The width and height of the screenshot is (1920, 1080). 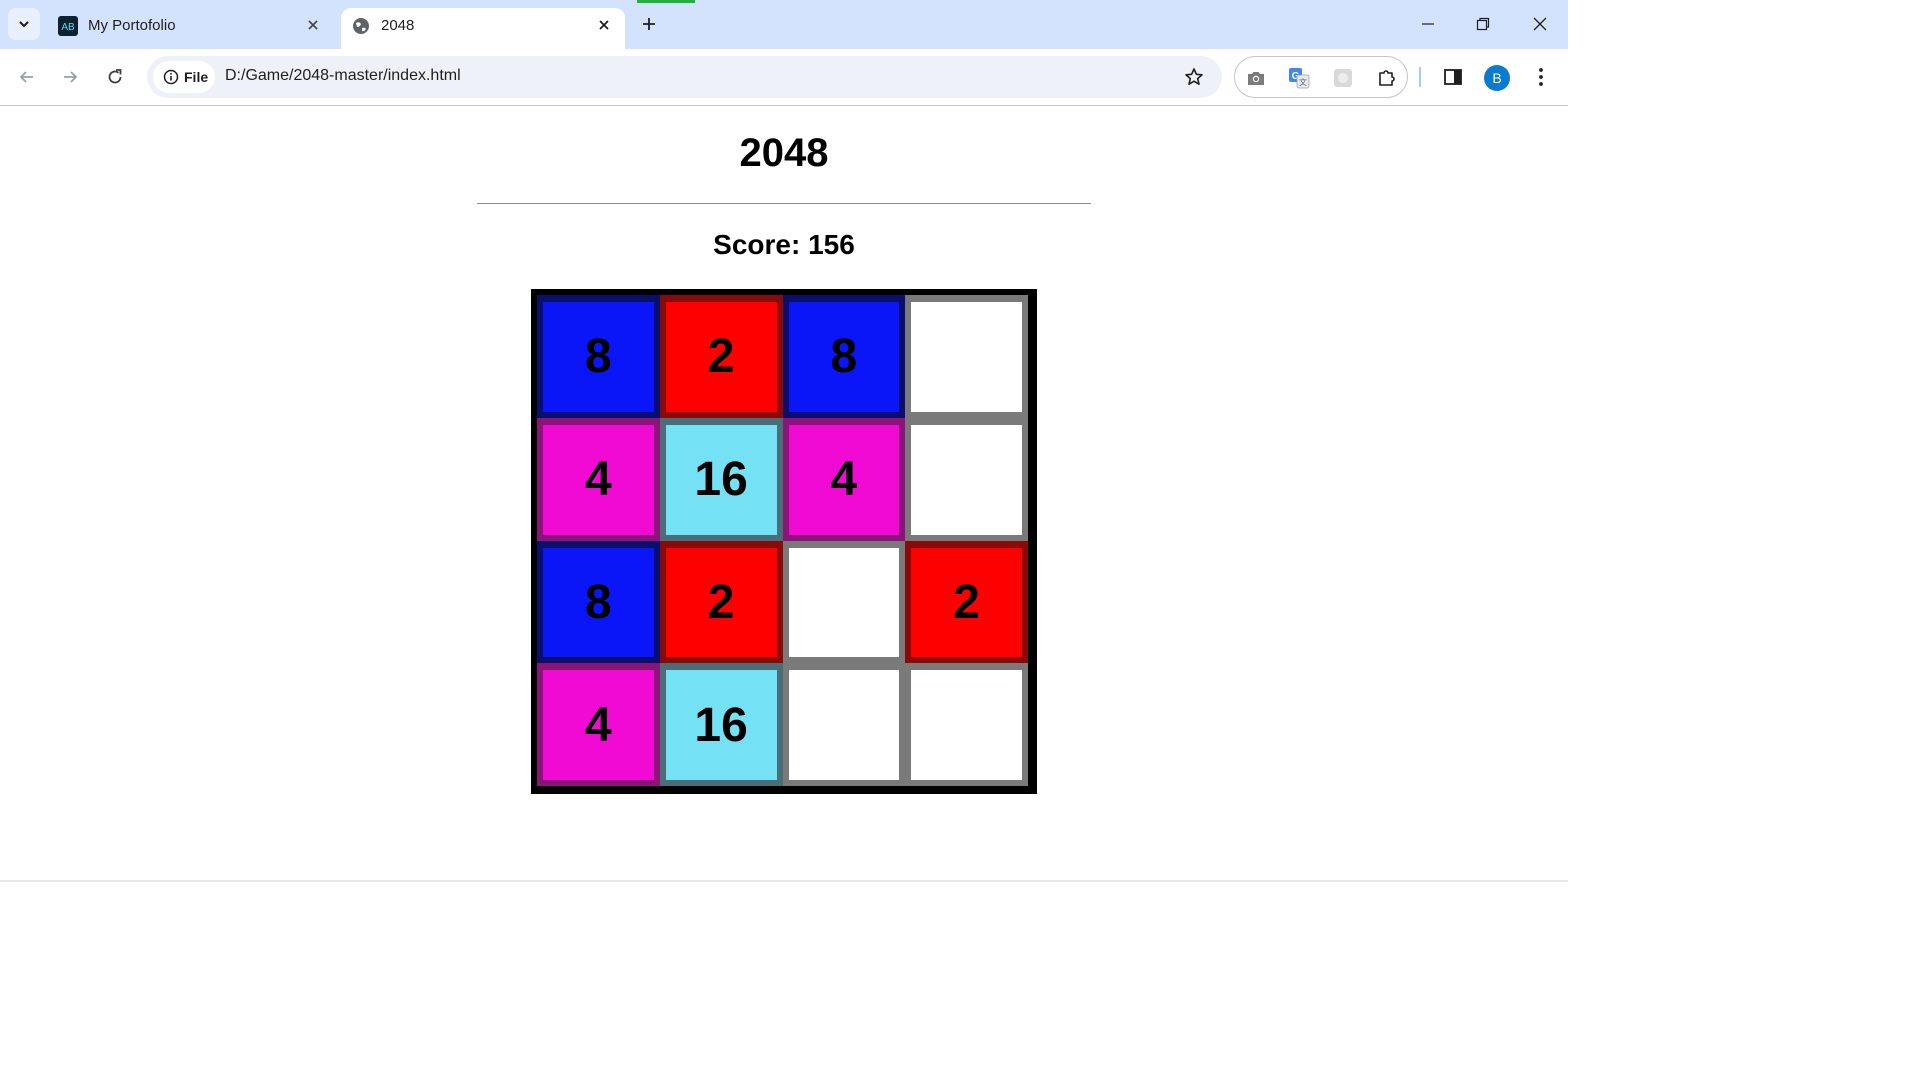 I want to click on extensions-group: G文, so click(x=1321, y=77).